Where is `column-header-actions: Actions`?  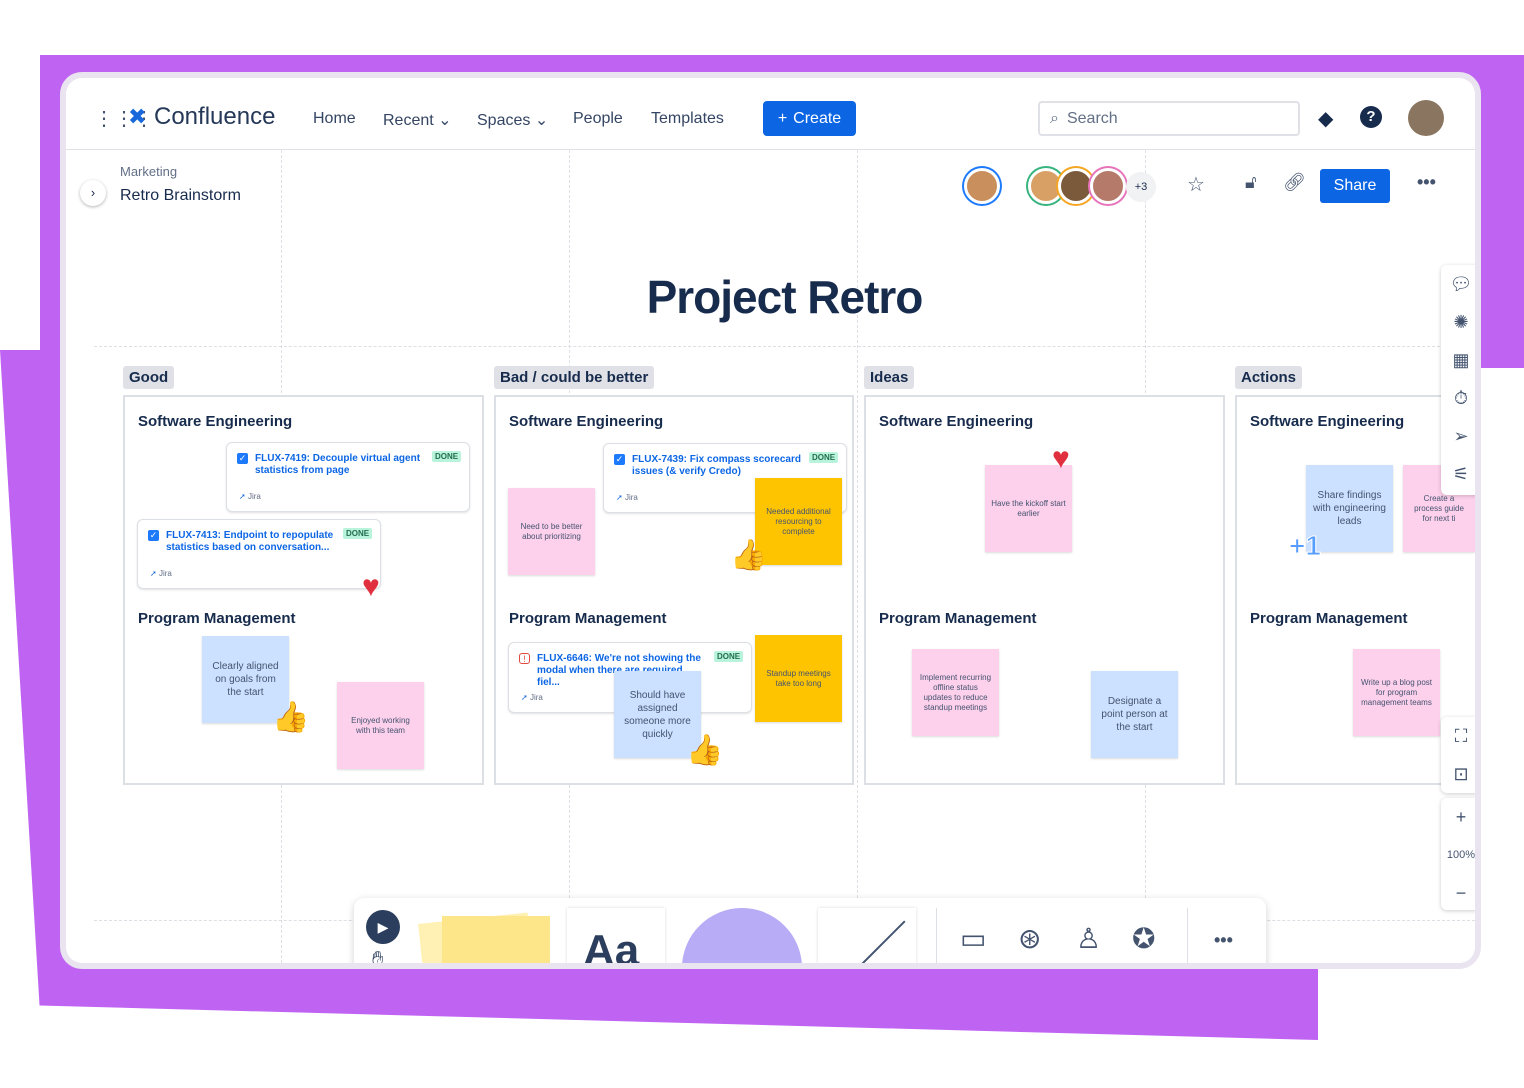 column-header-actions: Actions is located at coordinates (1269, 377).